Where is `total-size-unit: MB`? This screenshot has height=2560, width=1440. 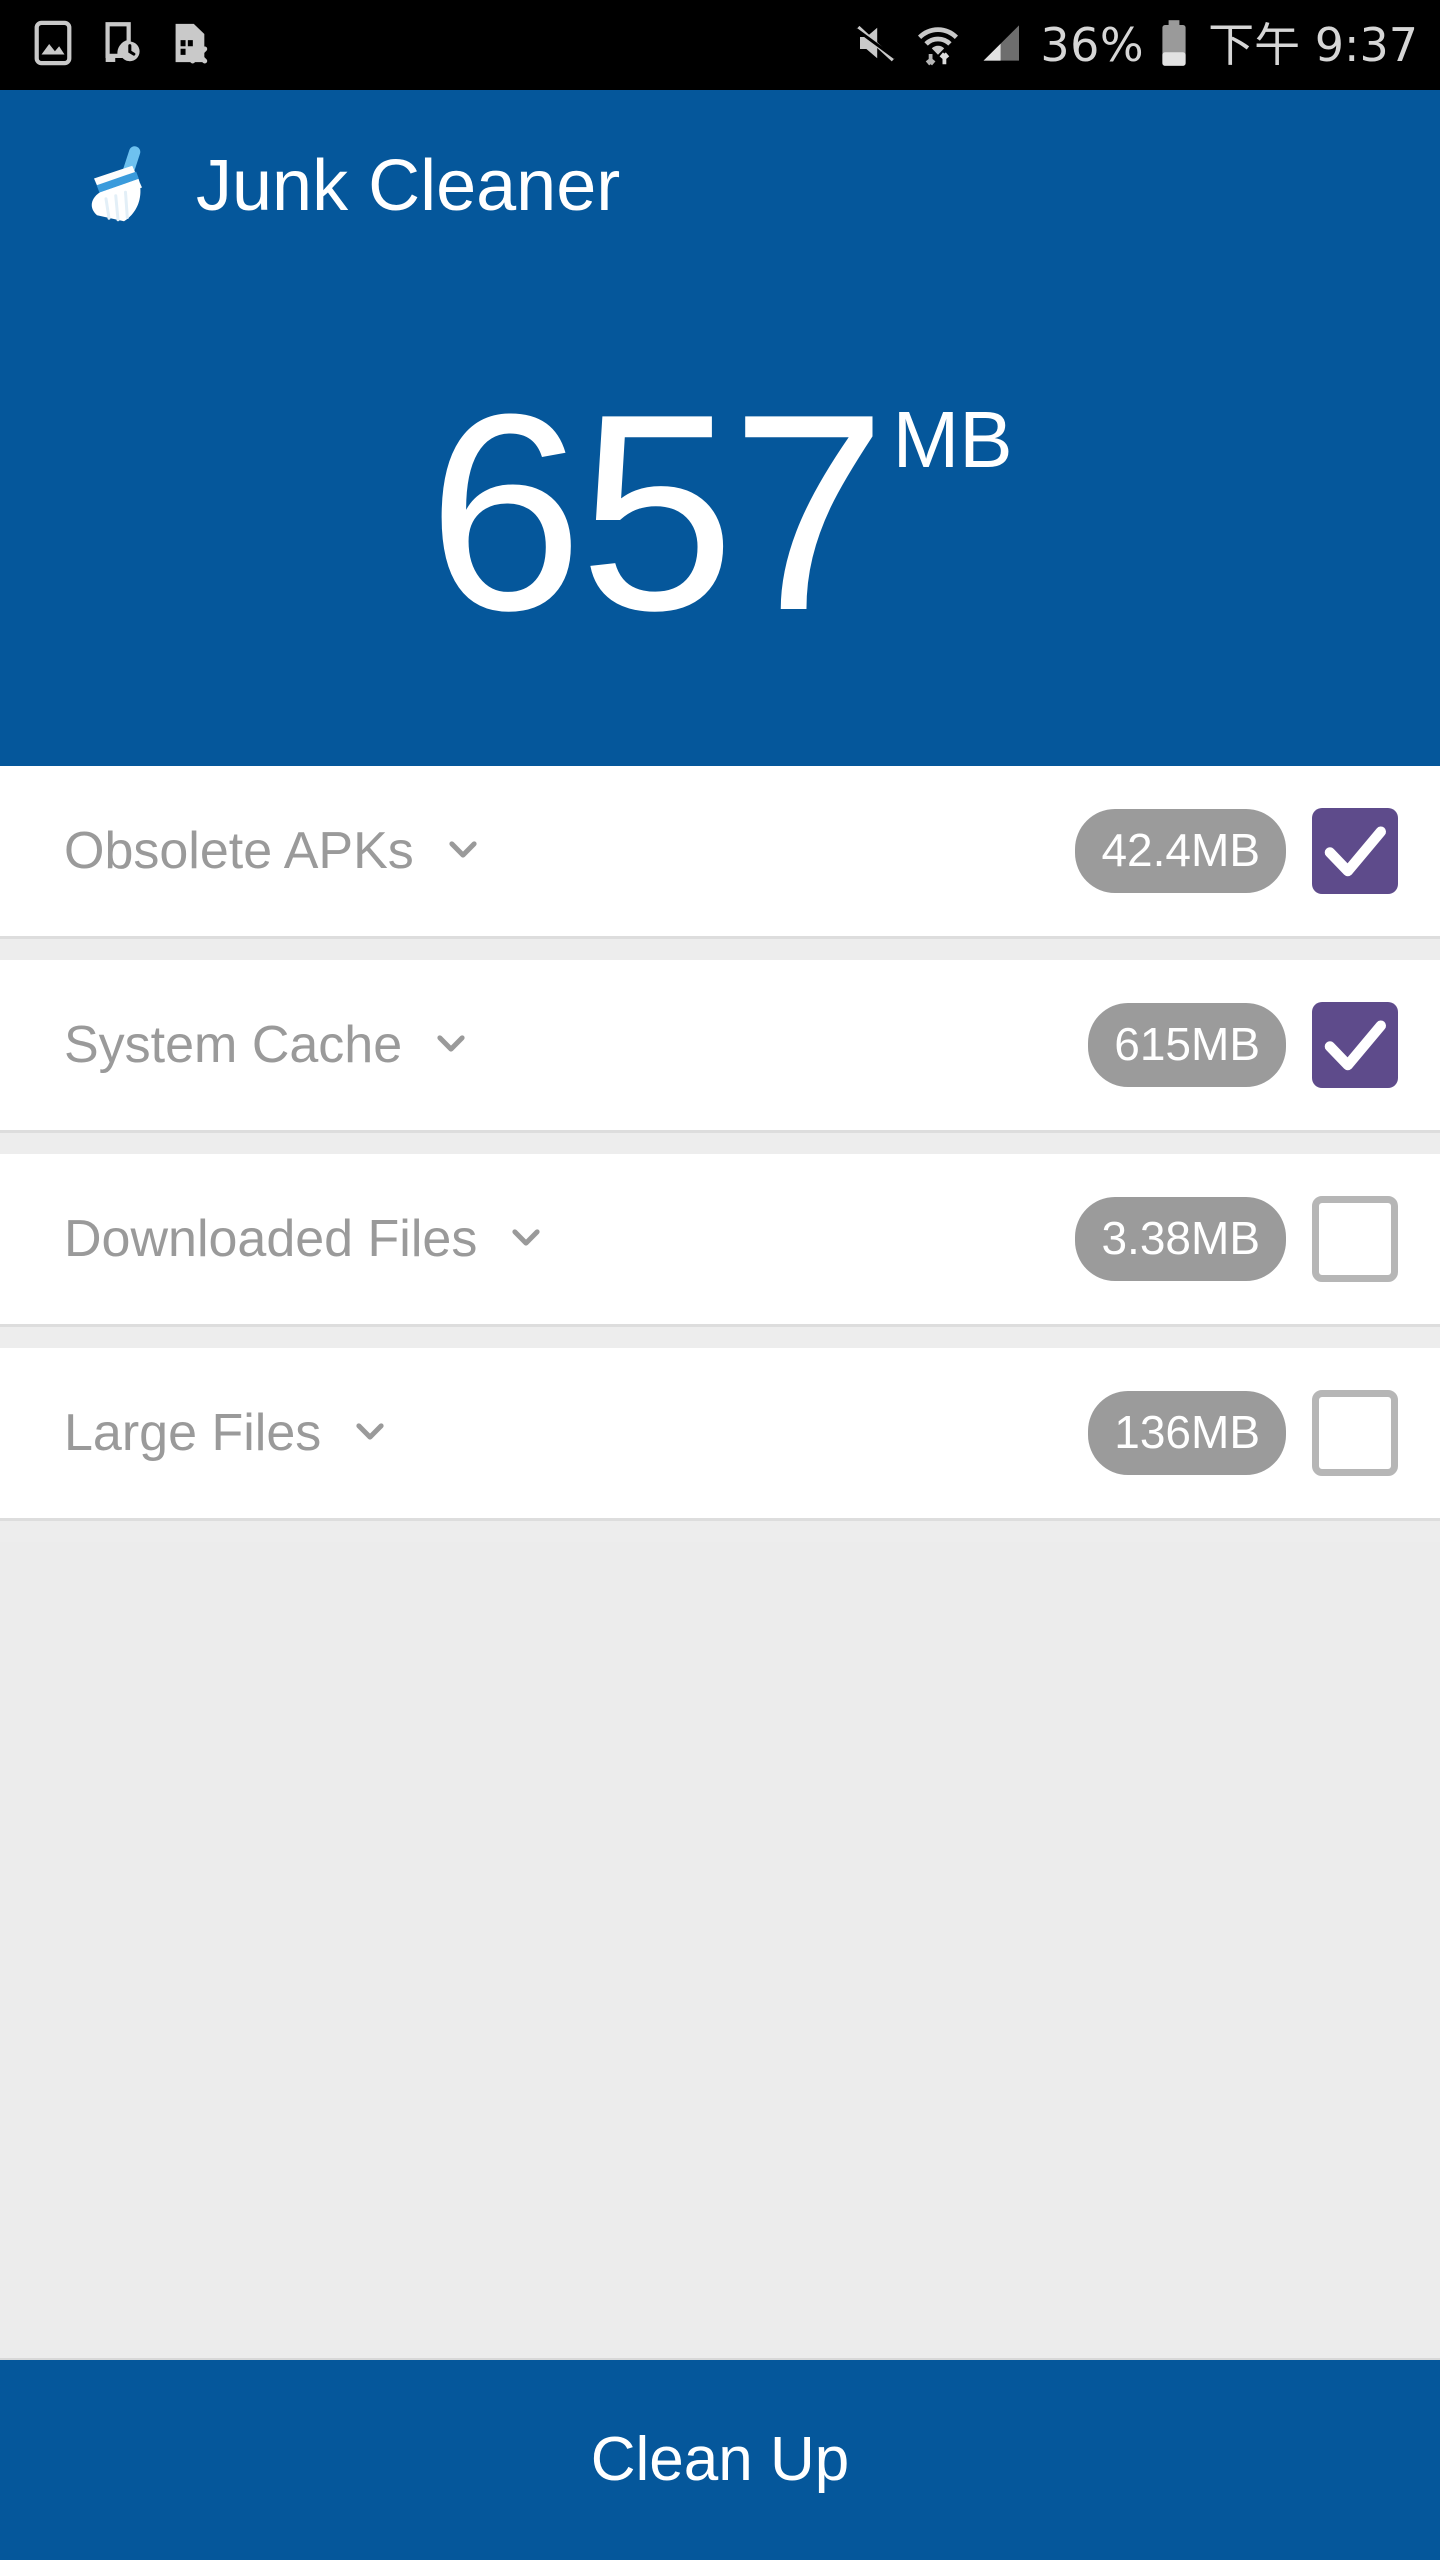 total-size-unit: MB is located at coordinates (952, 439).